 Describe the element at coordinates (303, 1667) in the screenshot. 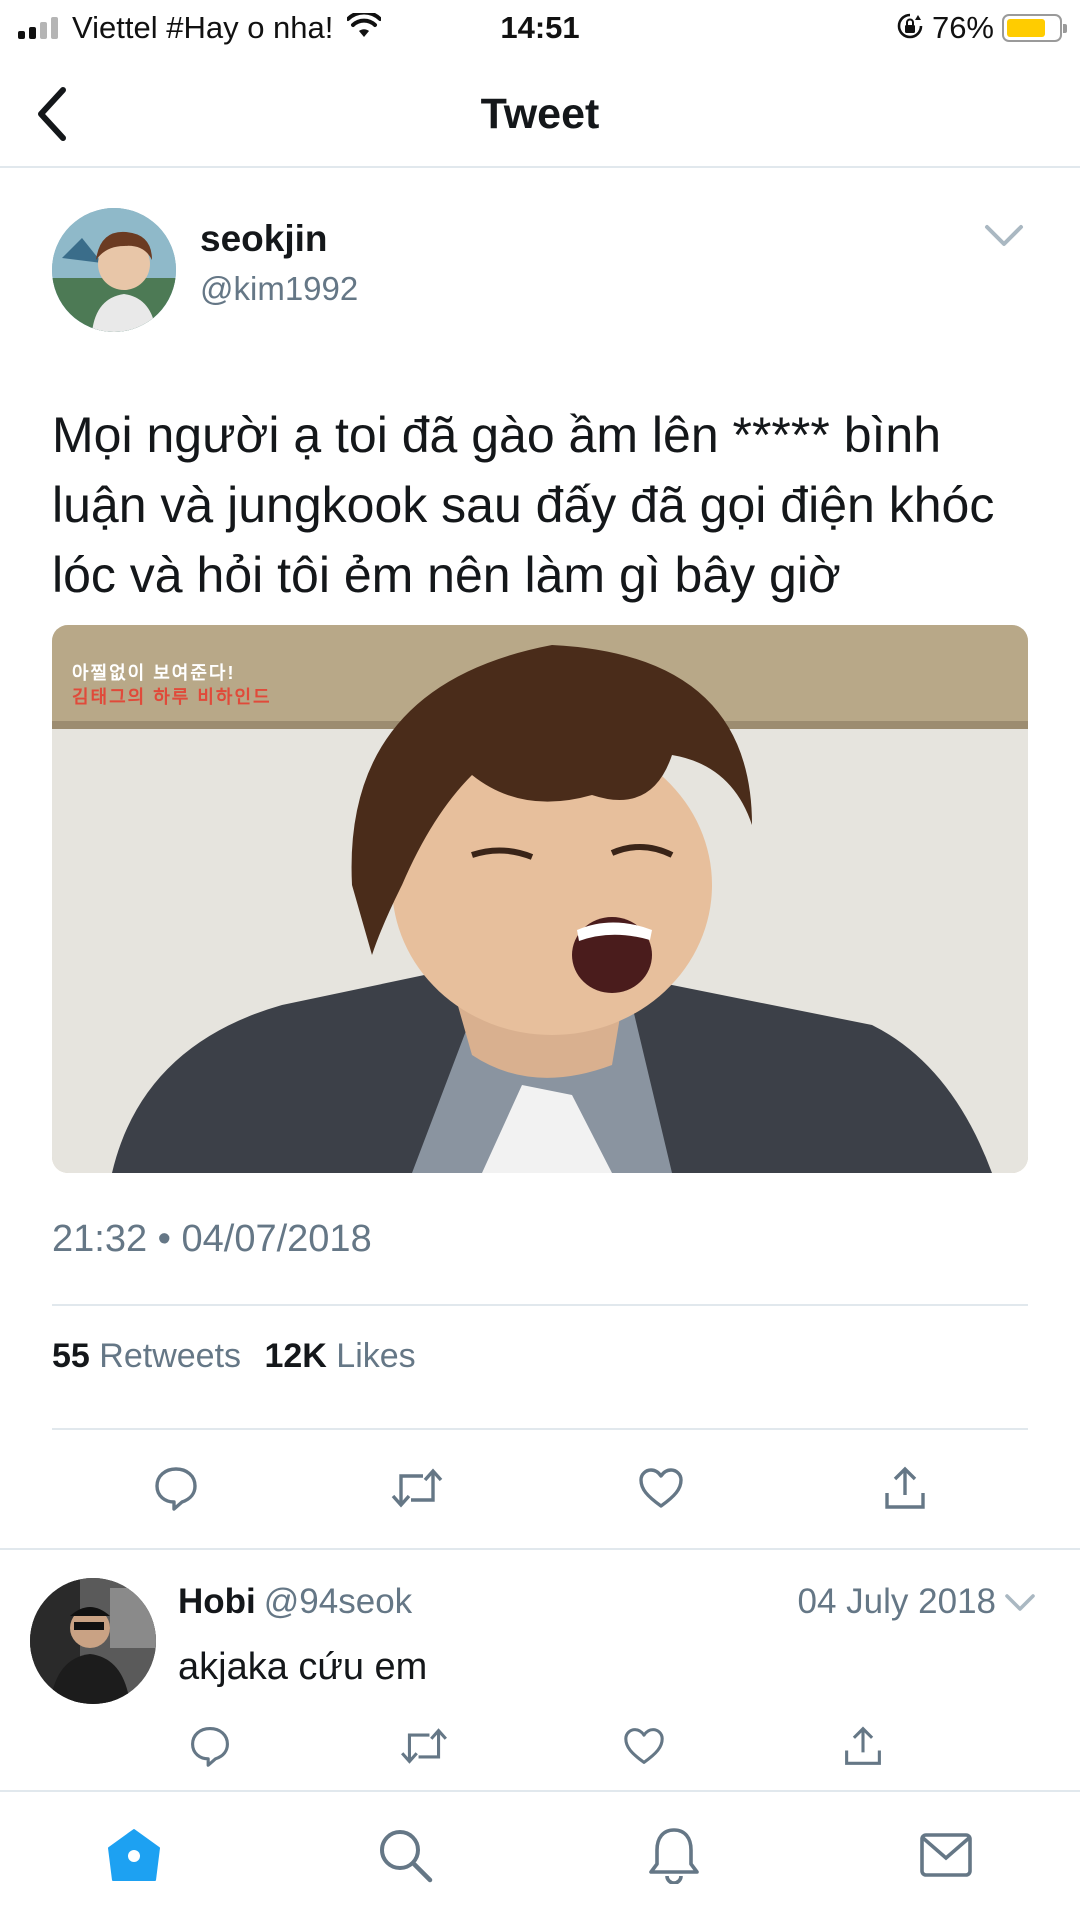

I see `reply-text: akjaka cứu em` at that location.